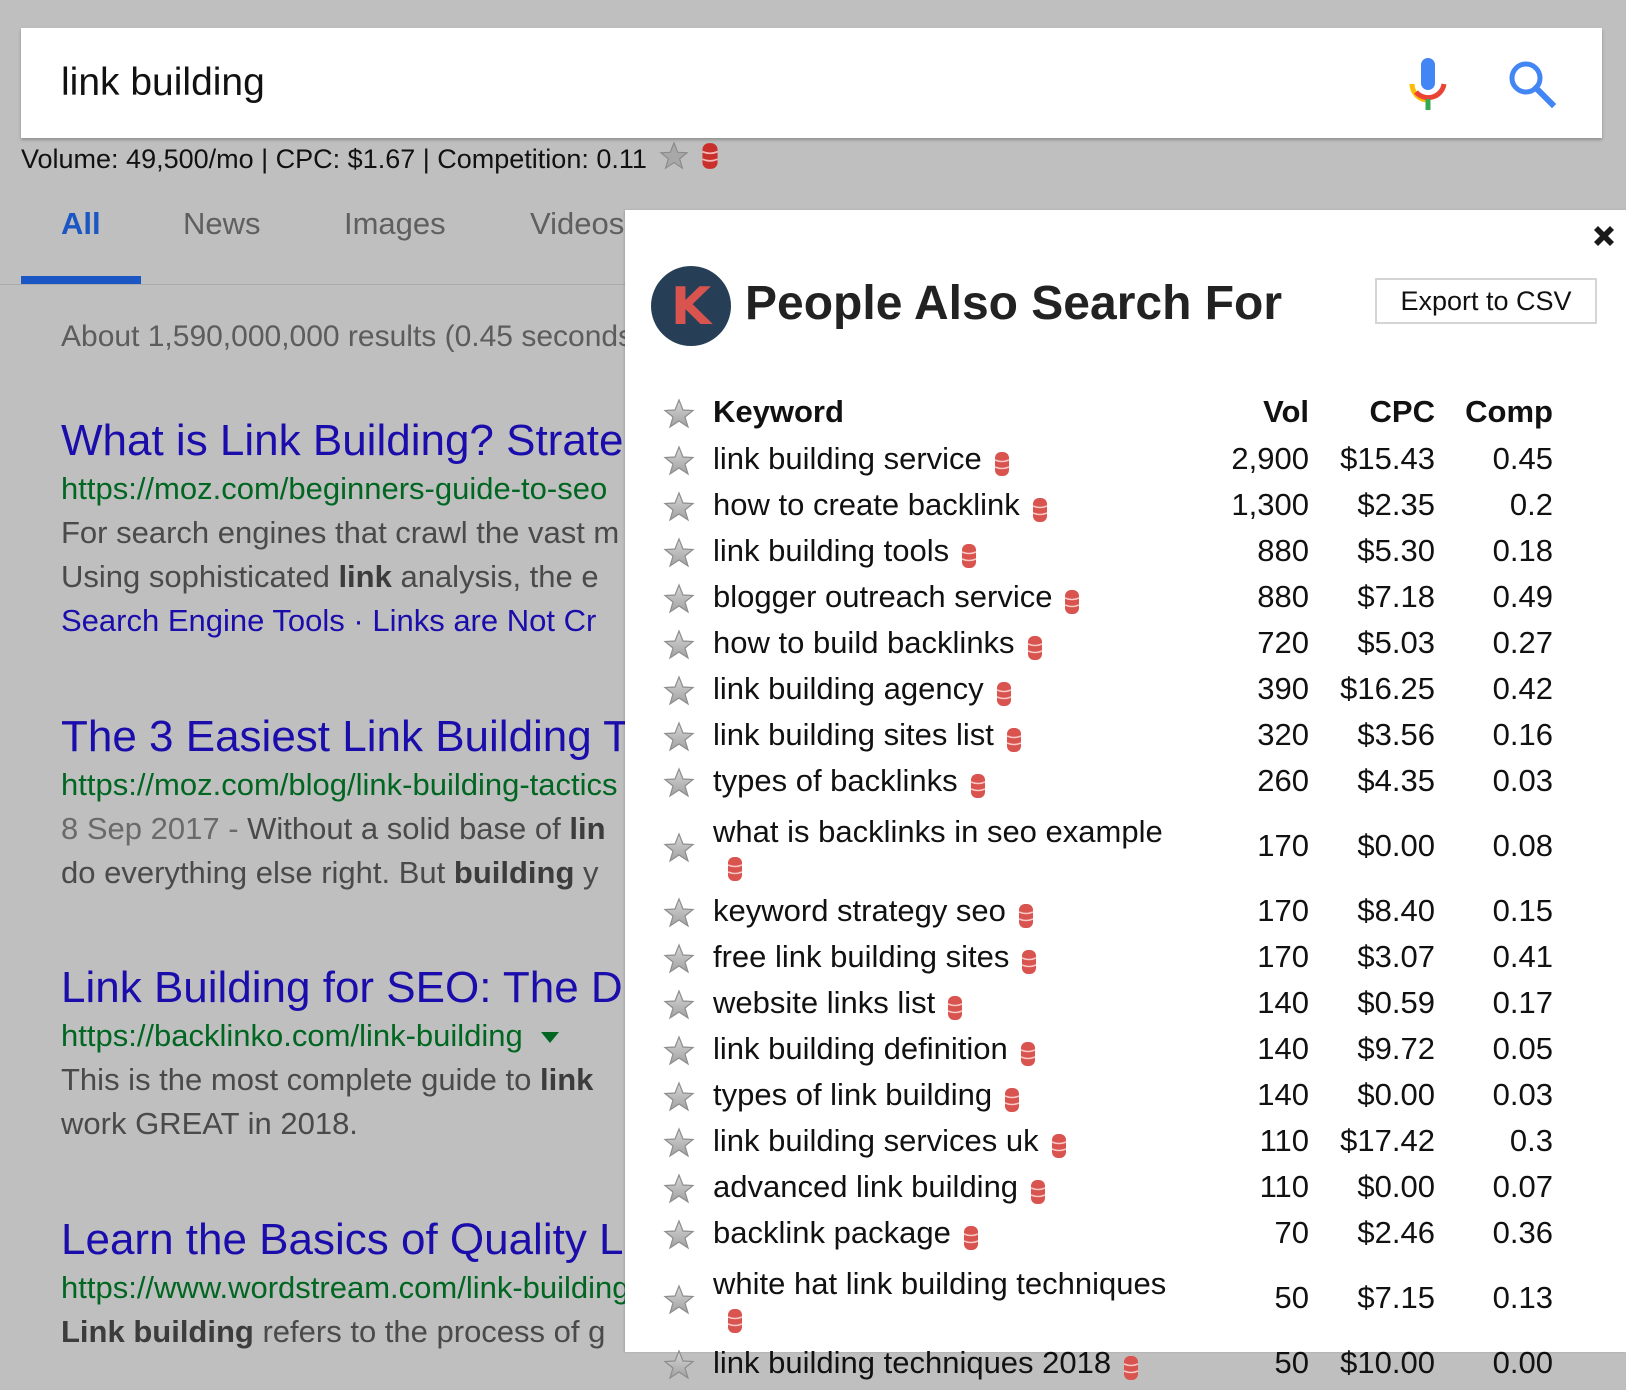 Image resolution: width=1626 pixels, height=1390 pixels. I want to click on tab-videos: Videos, so click(577, 224).